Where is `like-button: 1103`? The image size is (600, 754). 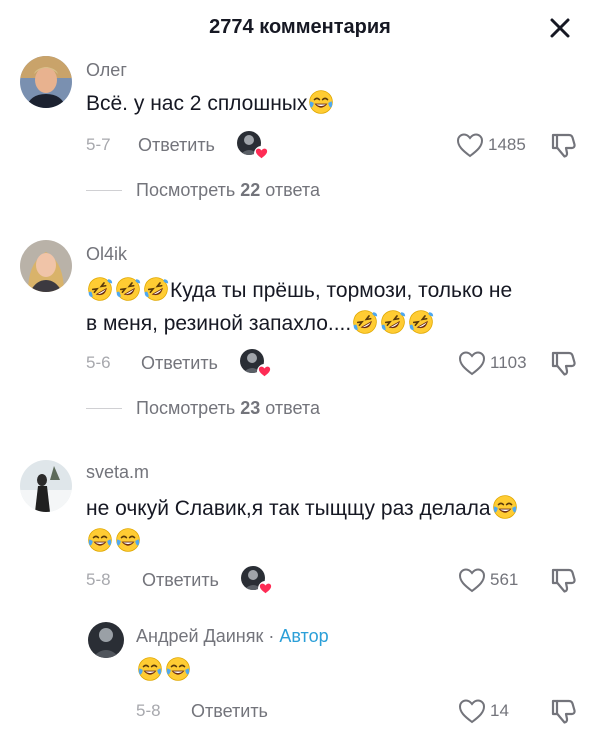
like-button: 1103 is located at coordinates (492, 363).